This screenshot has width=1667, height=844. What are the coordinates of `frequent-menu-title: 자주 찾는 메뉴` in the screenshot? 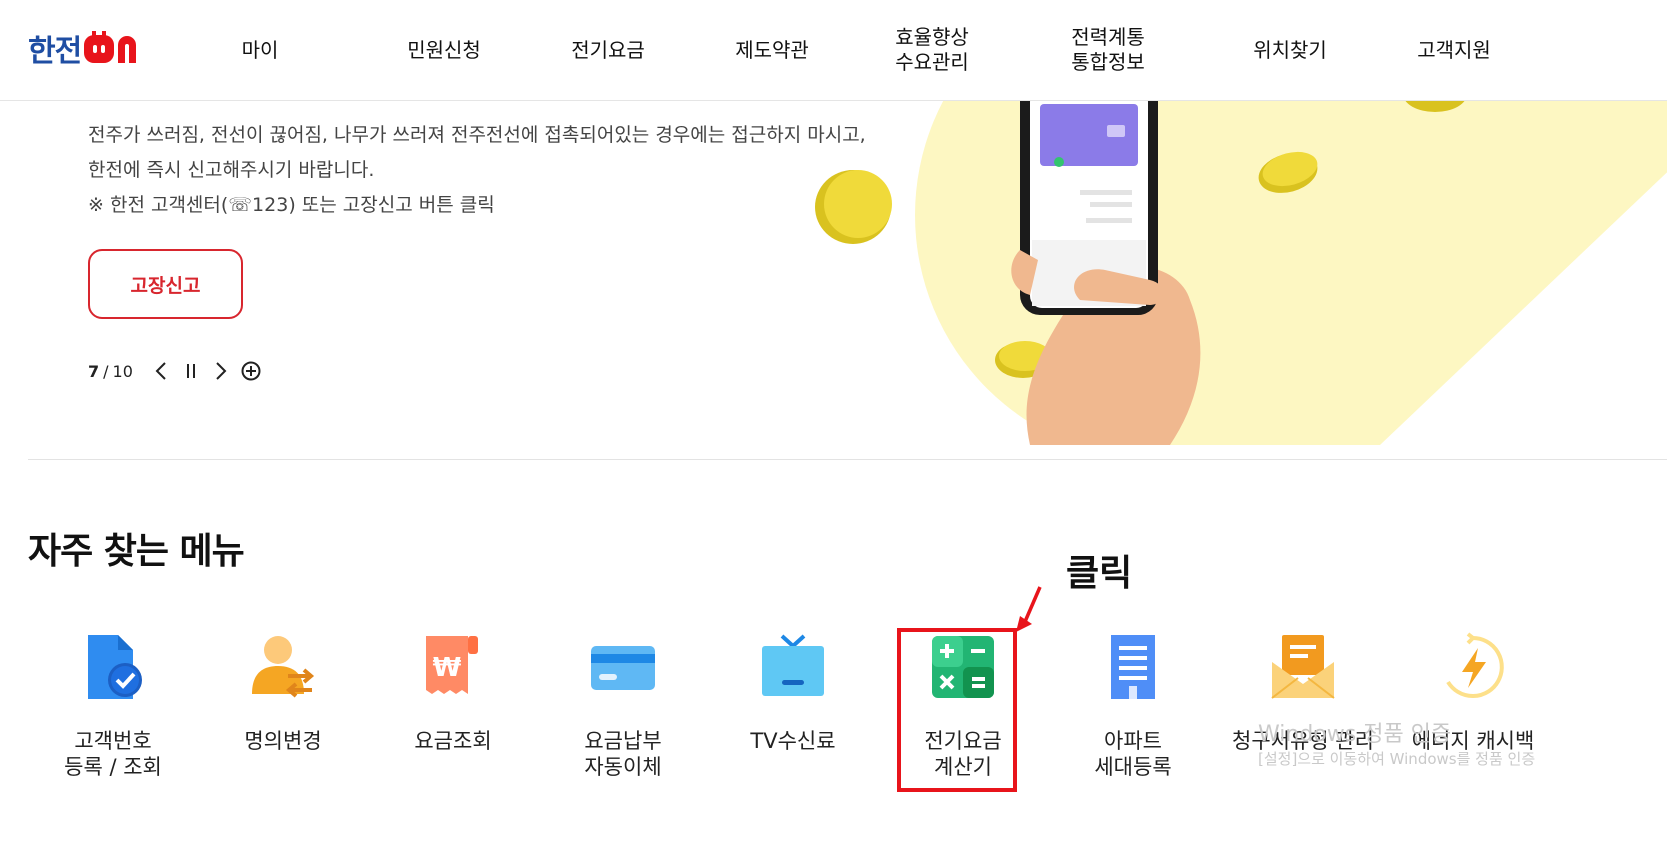 It's located at (136, 551).